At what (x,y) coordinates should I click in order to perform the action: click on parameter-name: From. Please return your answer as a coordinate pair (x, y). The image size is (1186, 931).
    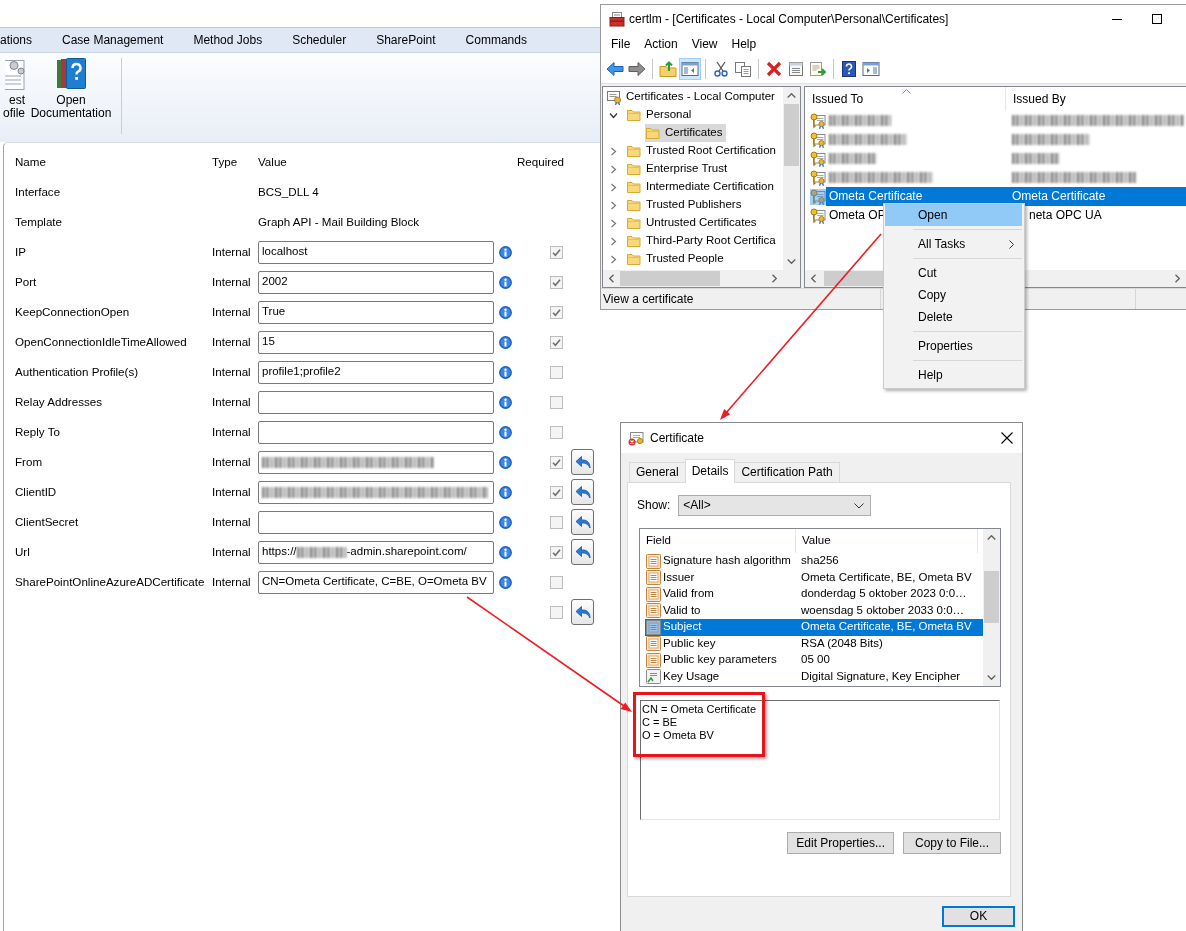
    Looking at the image, I should click on (29, 462).